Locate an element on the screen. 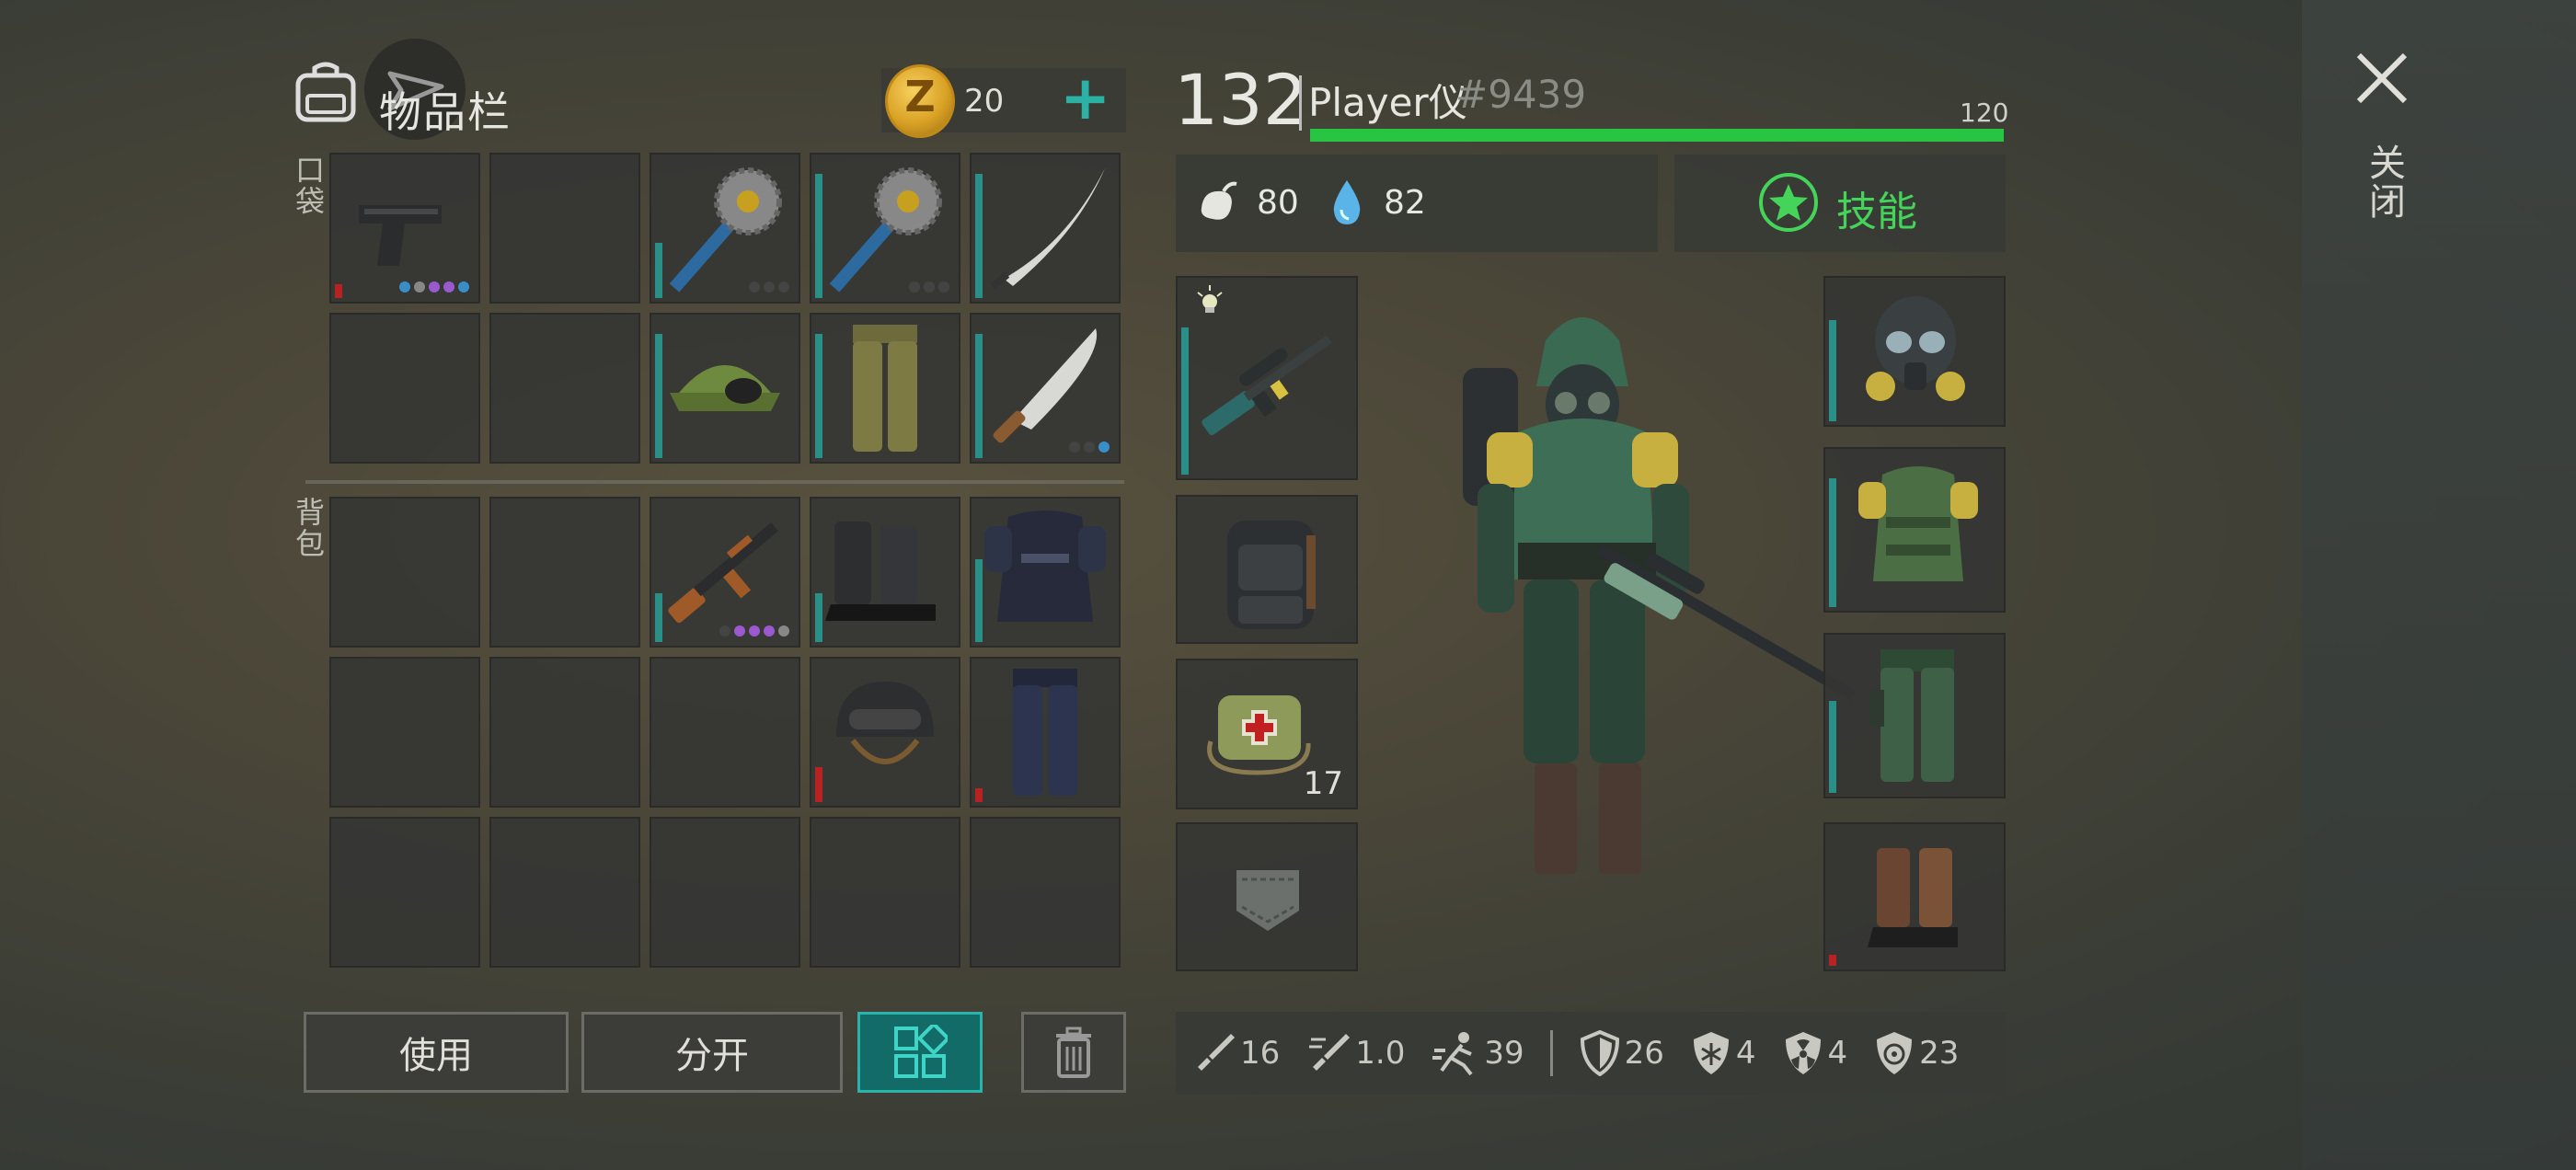 Image resolution: width=2576 pixels, height=1170 pixels. snowflake-shield-icon is located at coordinates (1711, 1053).